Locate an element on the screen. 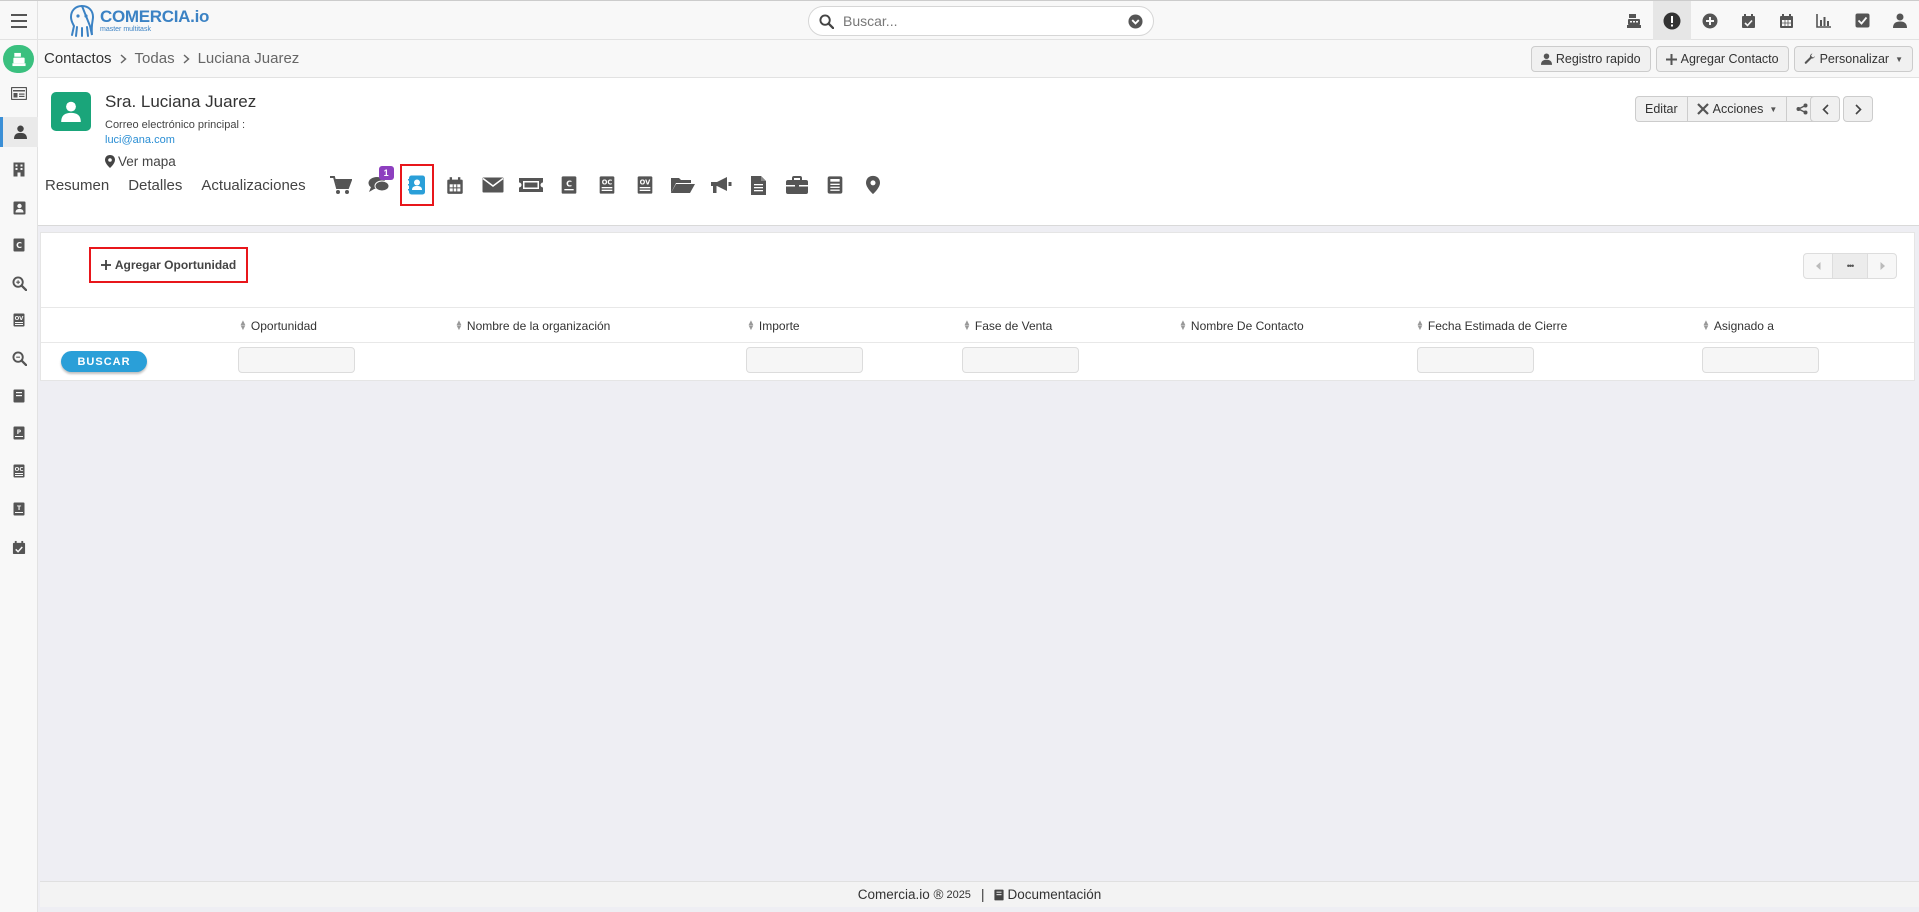 The height and width of the screenshot is (912, 1919). sidebar-item-sales-orders: OV is located at coordinates (19, 320).